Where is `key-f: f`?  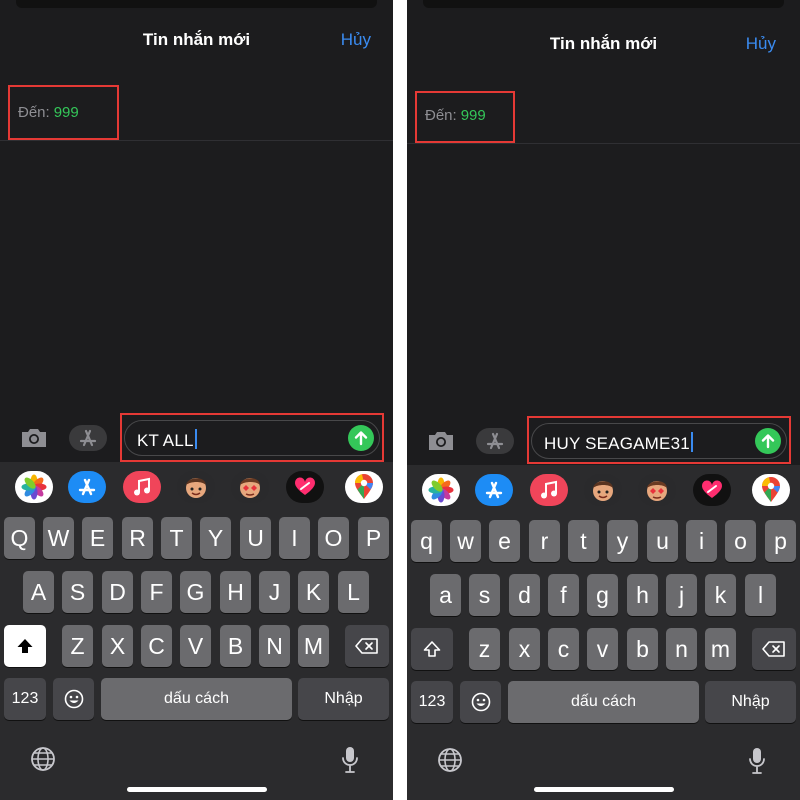 key-f: f is located at coordinates (563, 595).